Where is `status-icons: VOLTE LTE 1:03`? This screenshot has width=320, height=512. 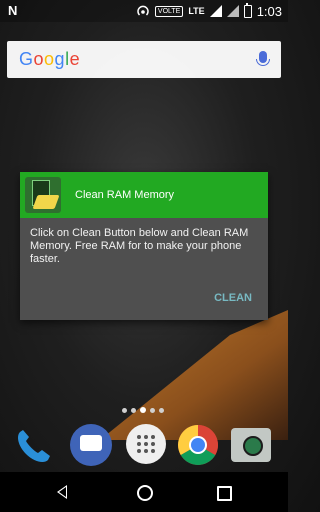 status-icons: VOLTE LTE 1:03 is located at coordinates (209, 10).